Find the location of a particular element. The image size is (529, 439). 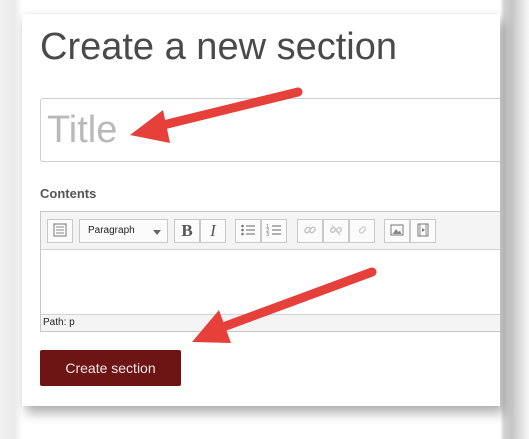

button-pointer-arrow is located at coordinates (284, 305).